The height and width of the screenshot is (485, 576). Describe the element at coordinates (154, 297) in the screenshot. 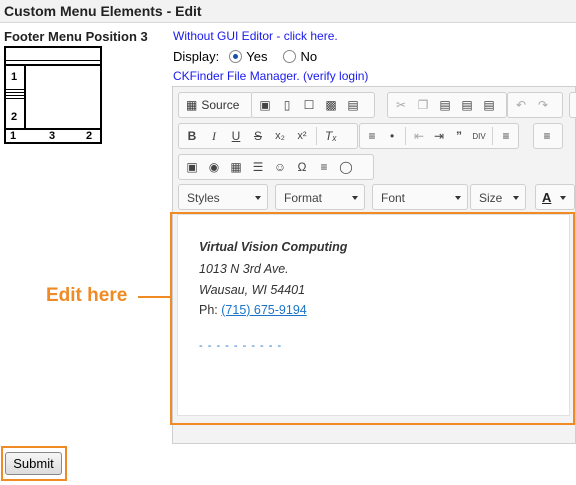

I see `annotation-connector` at that location.